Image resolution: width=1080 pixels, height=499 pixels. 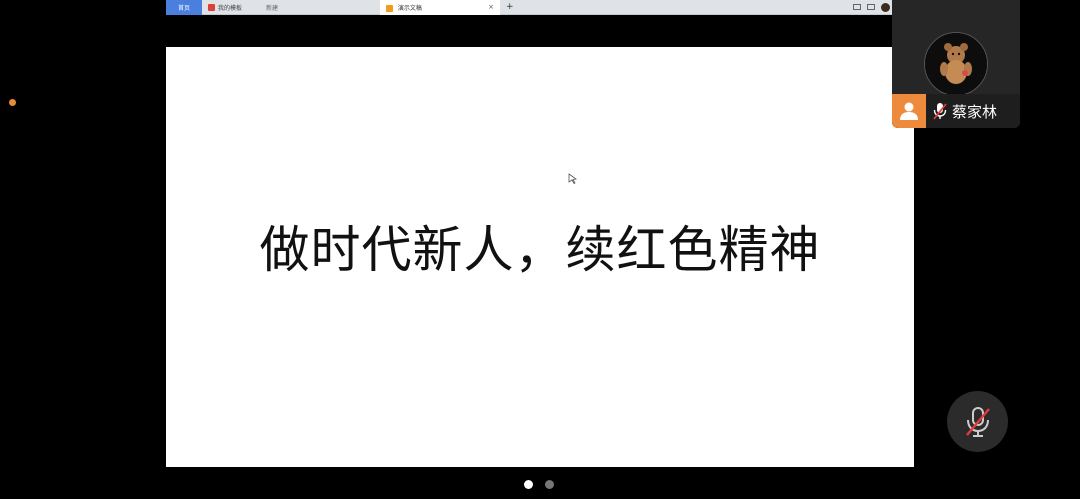 I want to click on participant-name: 蔡家林, so click(x=975, y=111).